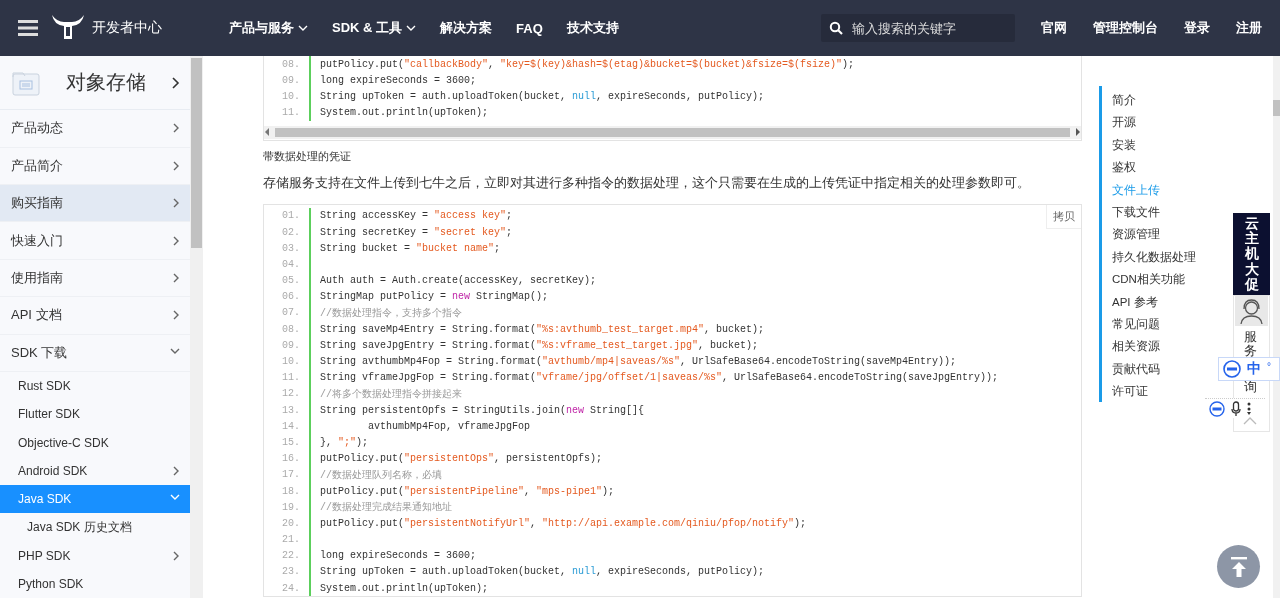 Image resolution: width=1280 pixels, height=598 pixels. Describe the element at coordinates (95, 527) in the screenshot. I see `sidebar-item: Java SDK 历史文档` at that location.